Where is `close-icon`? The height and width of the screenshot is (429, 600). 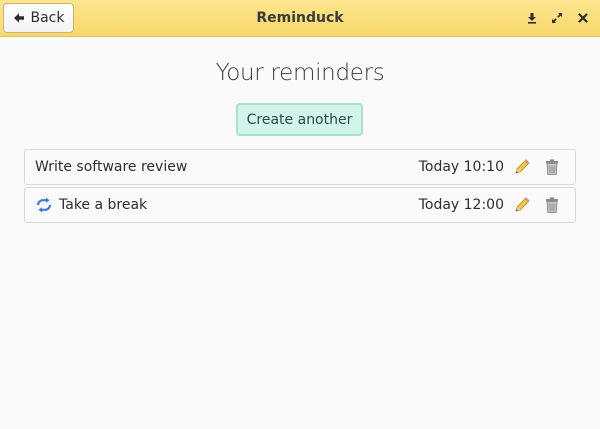
close-icon is located at coordinates (583, 18).